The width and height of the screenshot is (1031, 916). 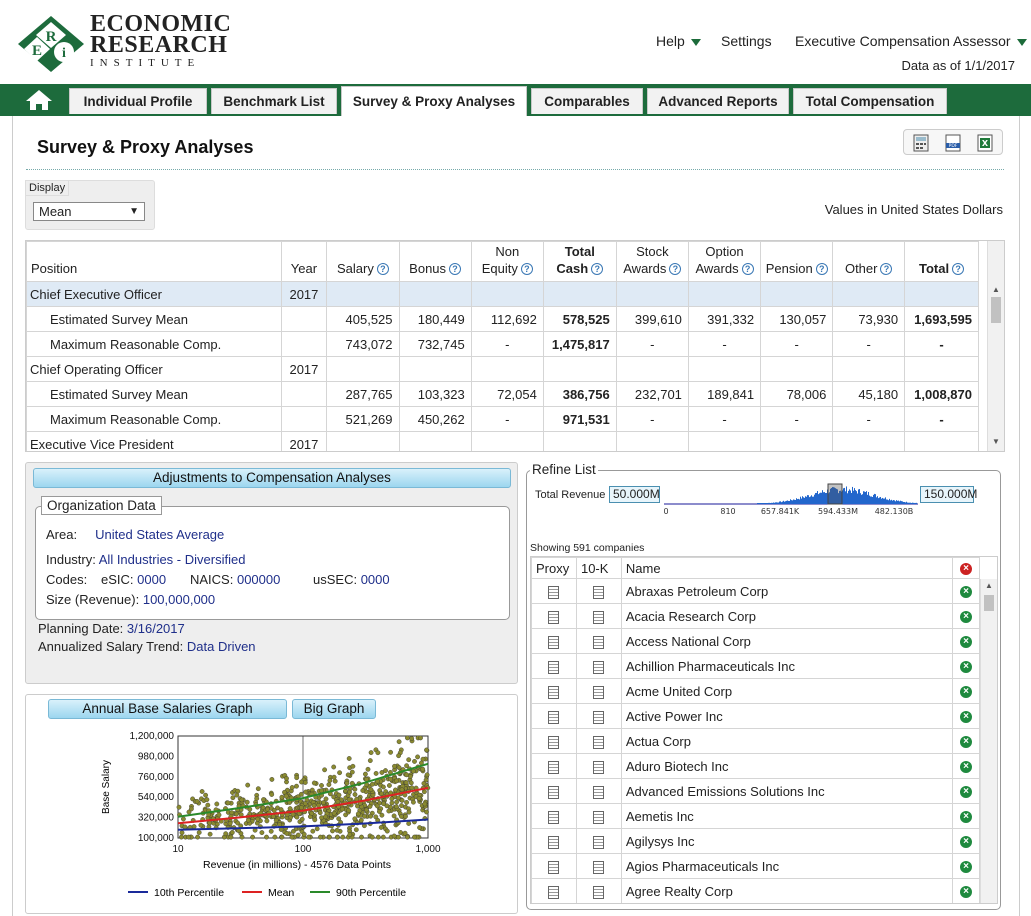 I want to click on settings-link: Settings, so click(x=746, y=41).